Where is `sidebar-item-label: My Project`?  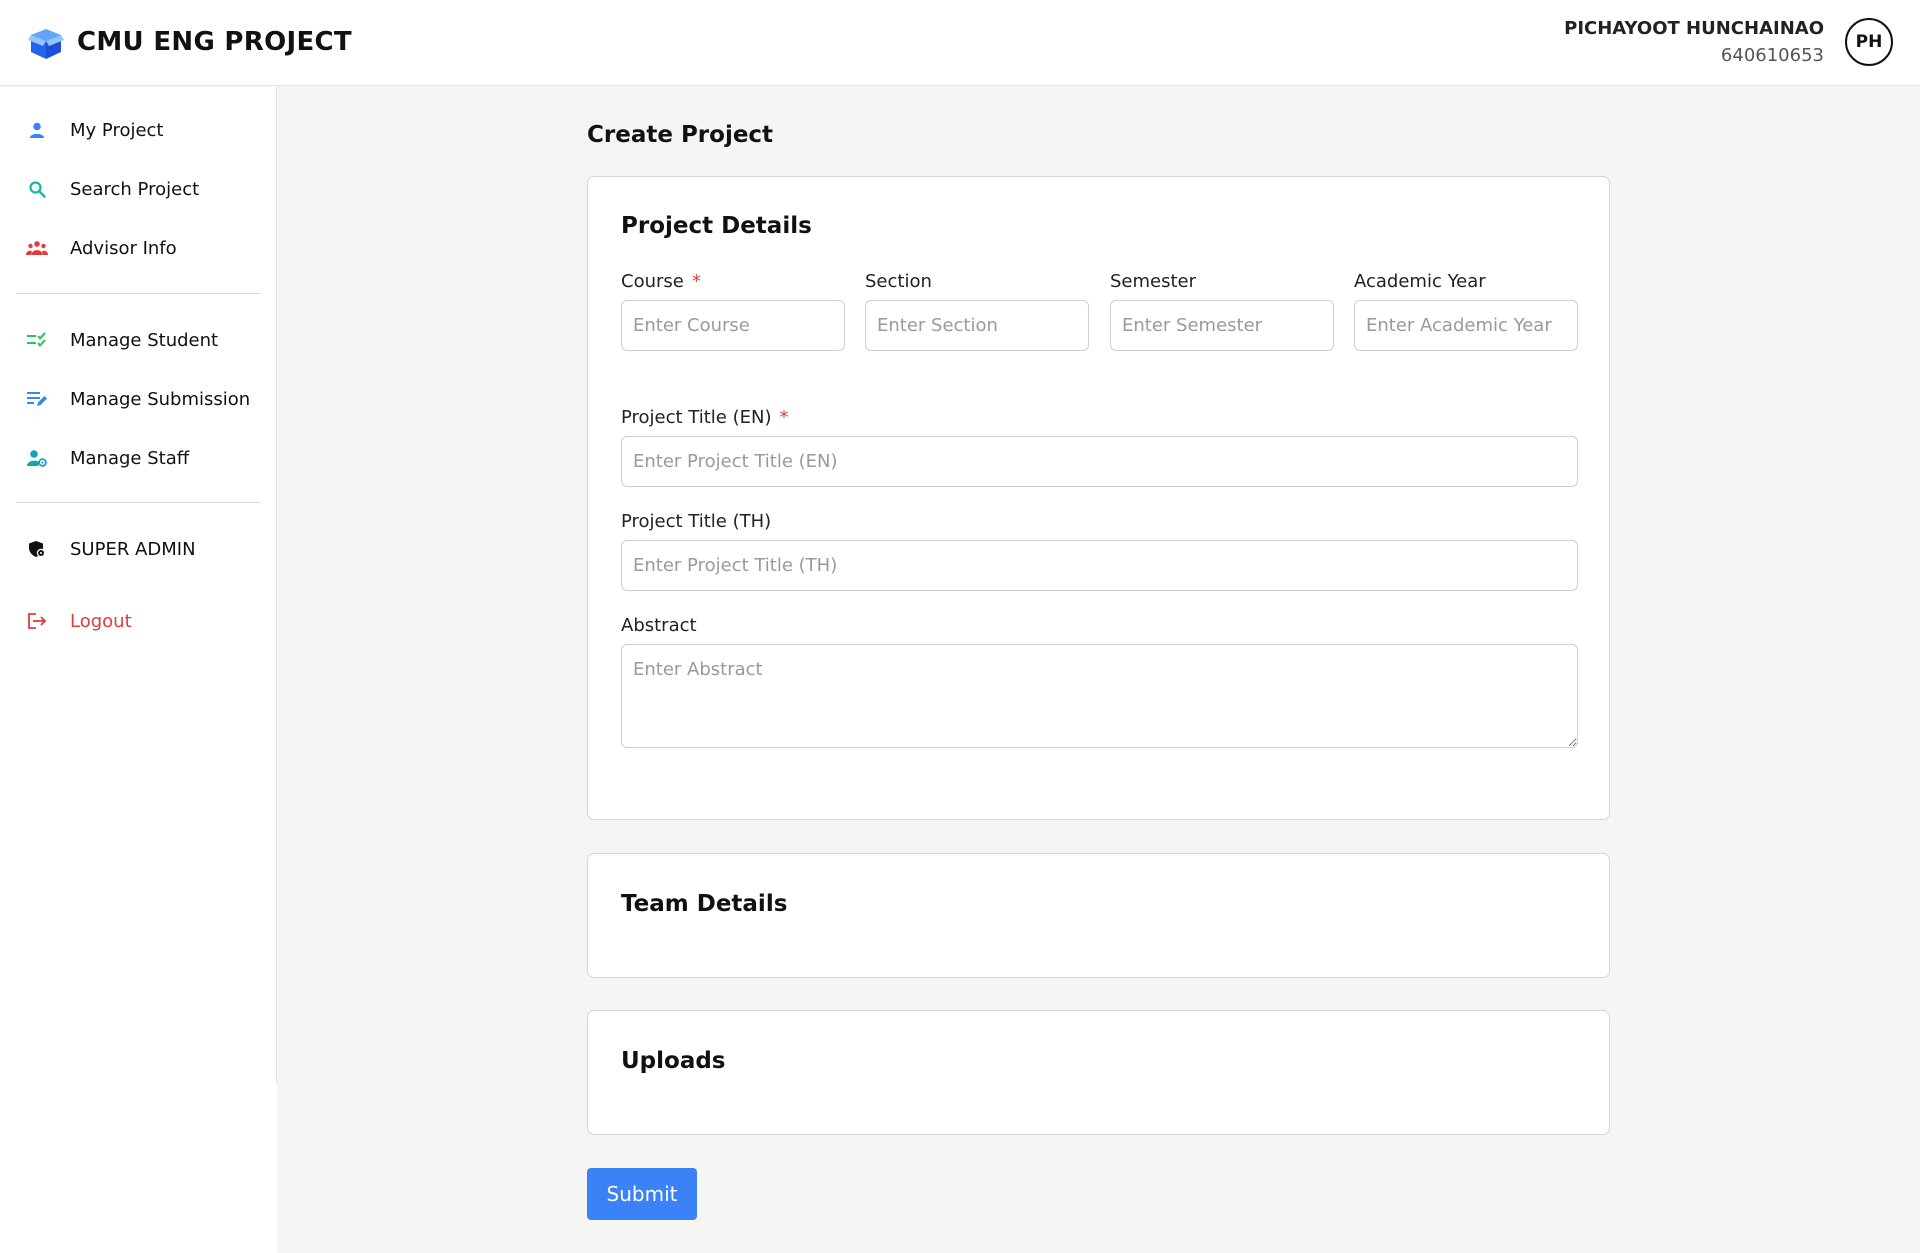 sidebar-item-label: My Project is located at coordinates (117, 130).